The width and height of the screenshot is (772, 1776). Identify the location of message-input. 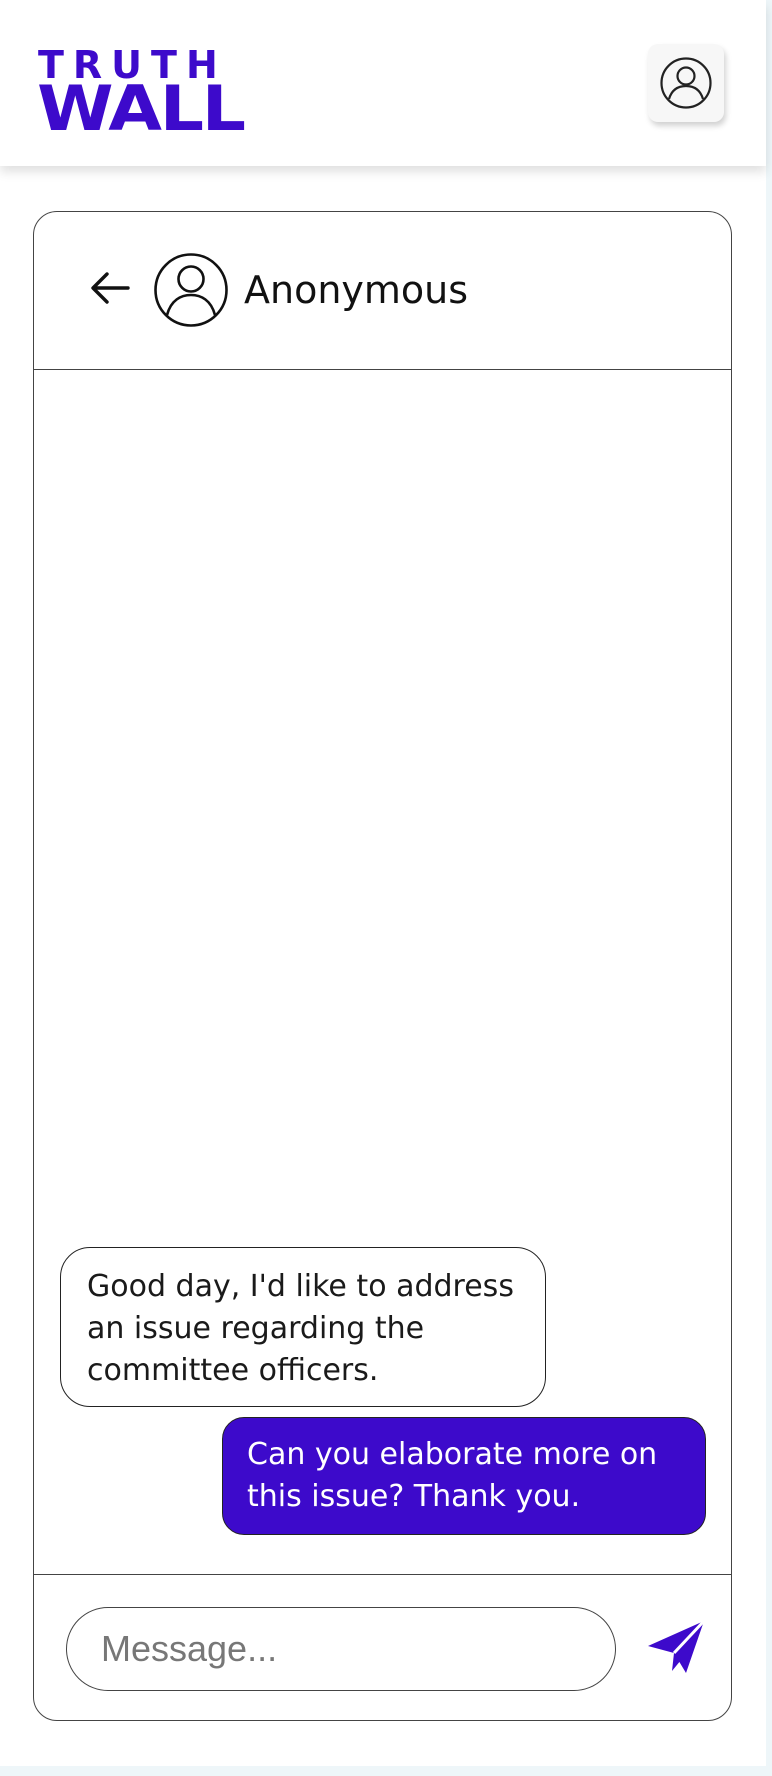
(341, 1649).